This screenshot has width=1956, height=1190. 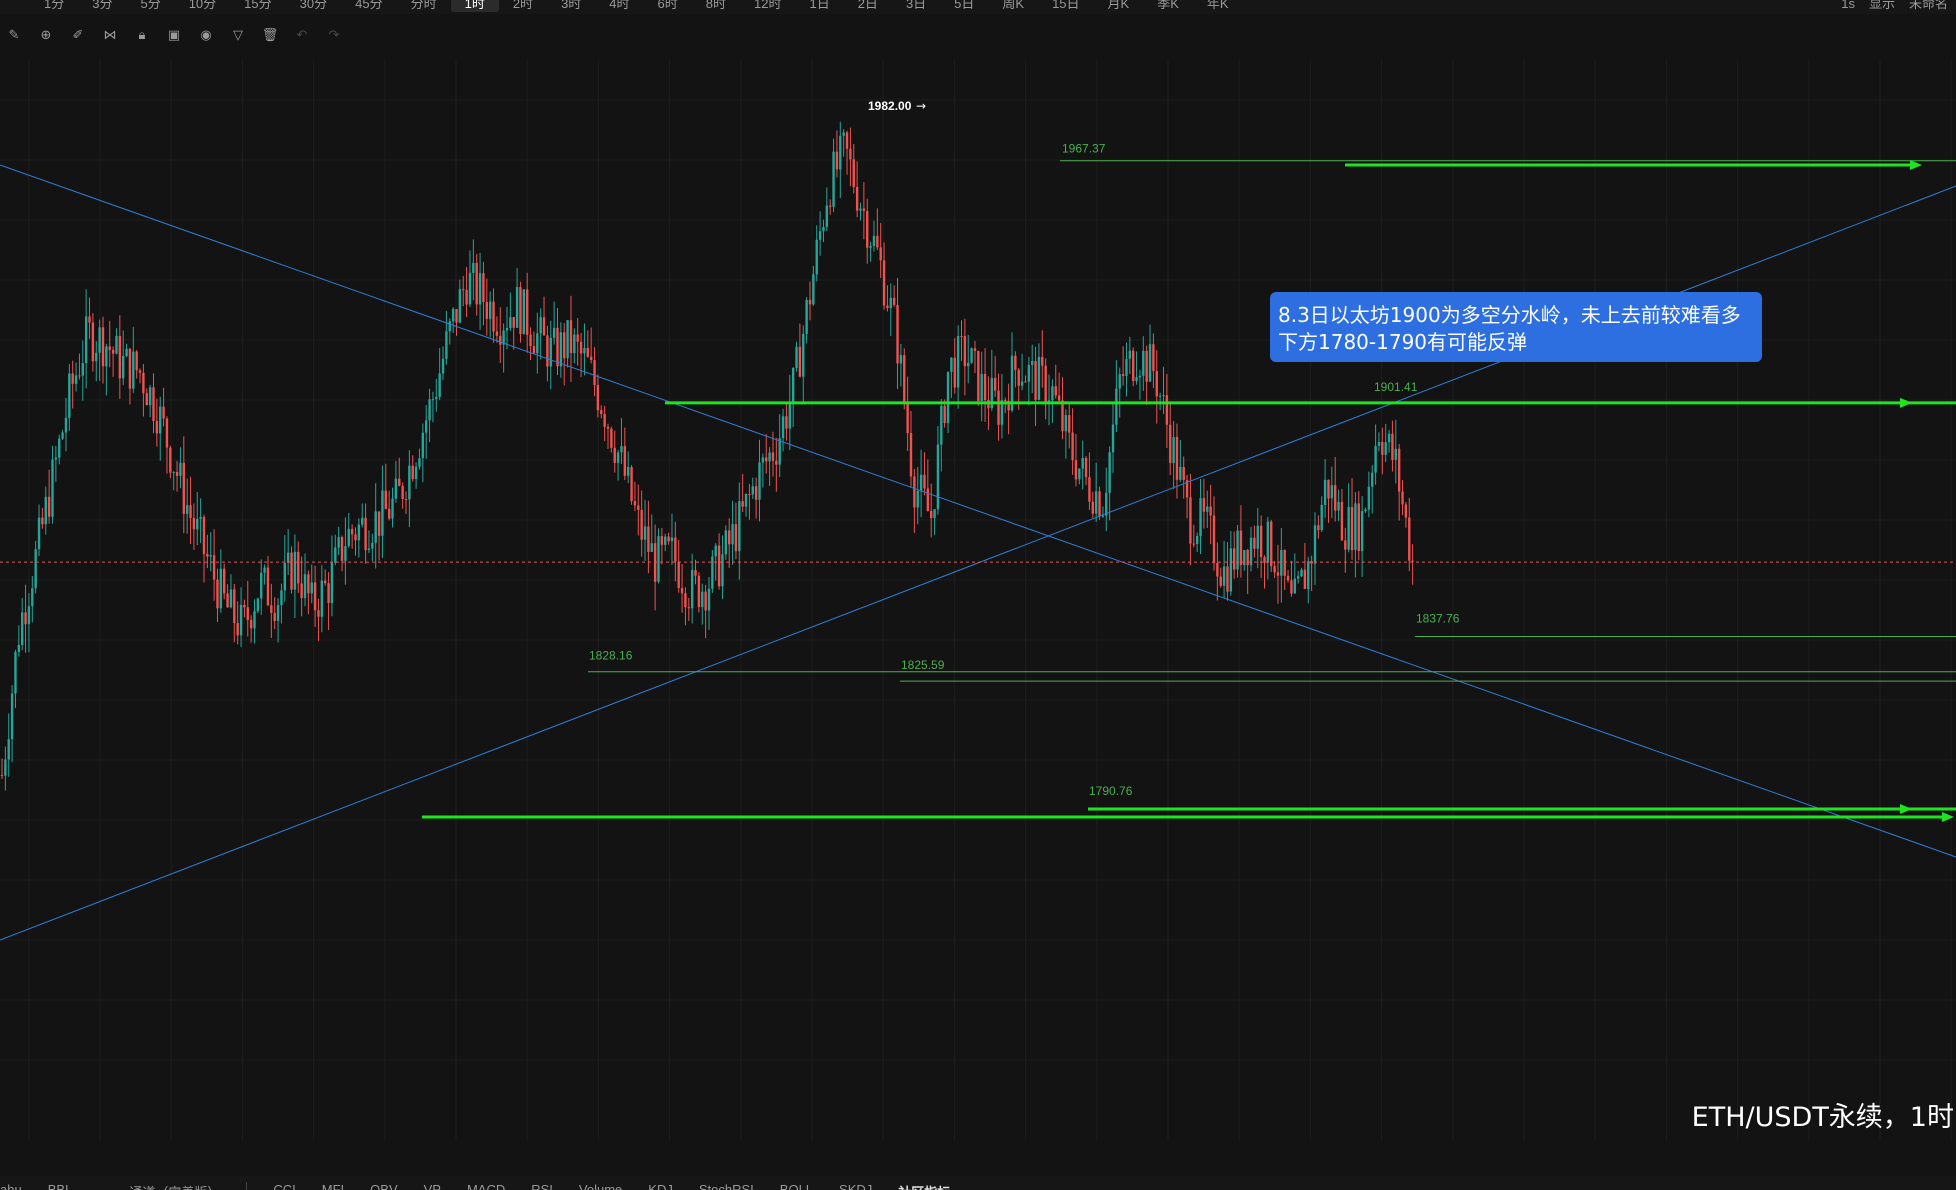 What do you see at coordinates (1119, 6) in the screenshot?
I see `interval-21: 月K` at bounding box center [1119, 6].